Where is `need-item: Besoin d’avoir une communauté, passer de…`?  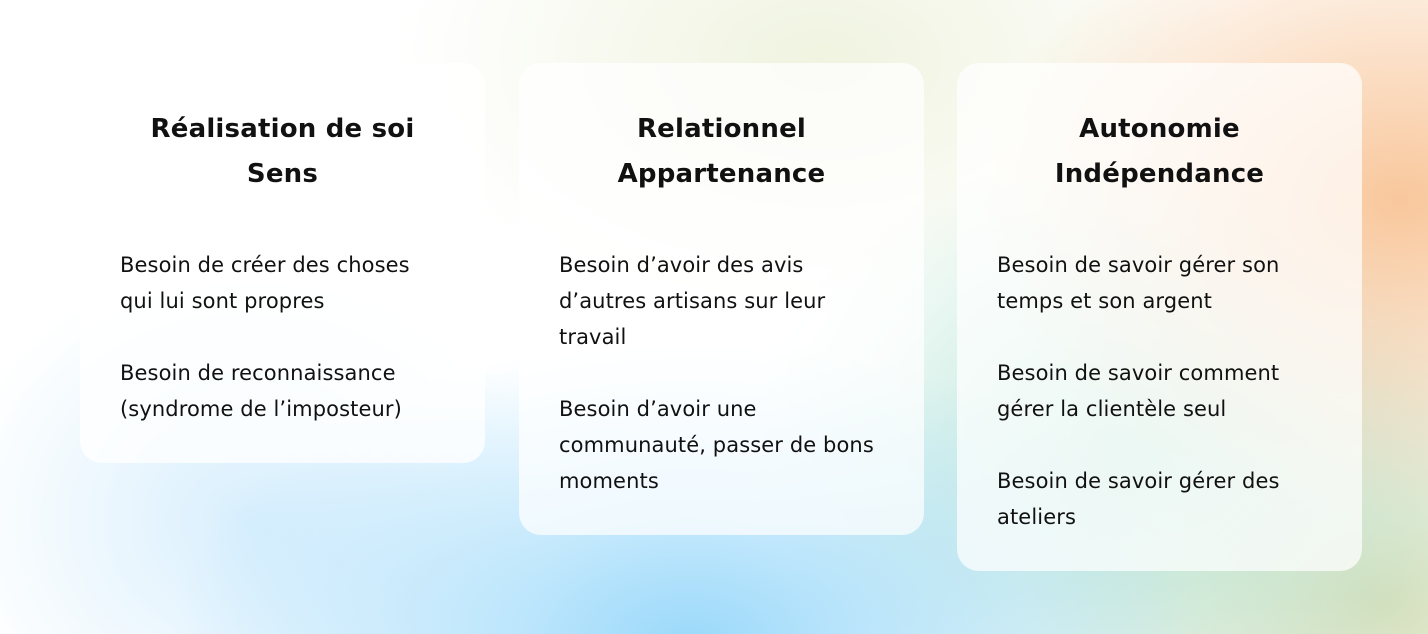 need-item: Besoin d’avoir une communauté, passer de… is located at coordinates (716, 445).